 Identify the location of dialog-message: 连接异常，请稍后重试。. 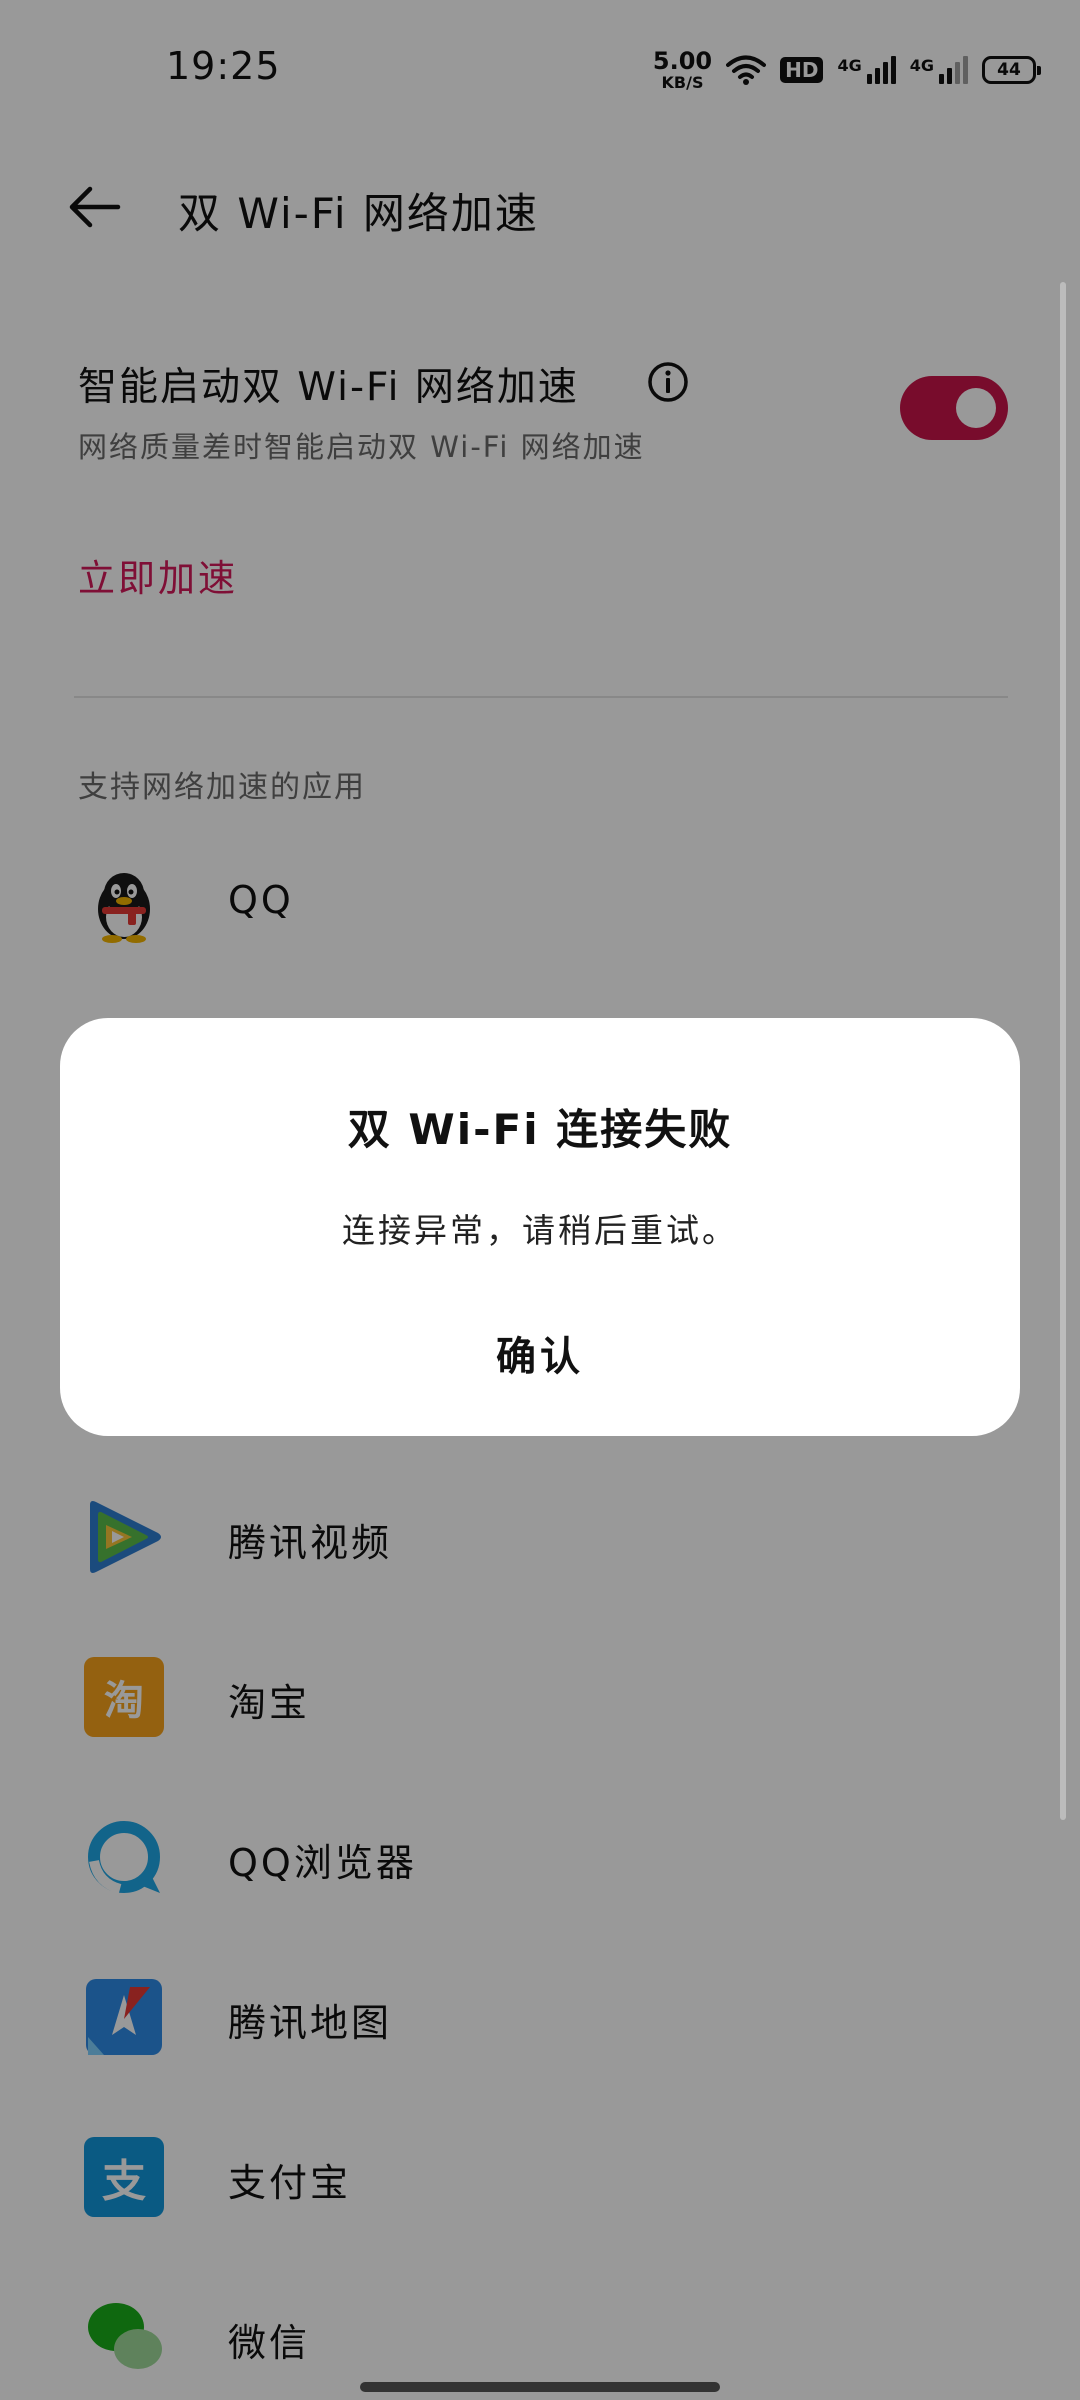
(540, 1230).